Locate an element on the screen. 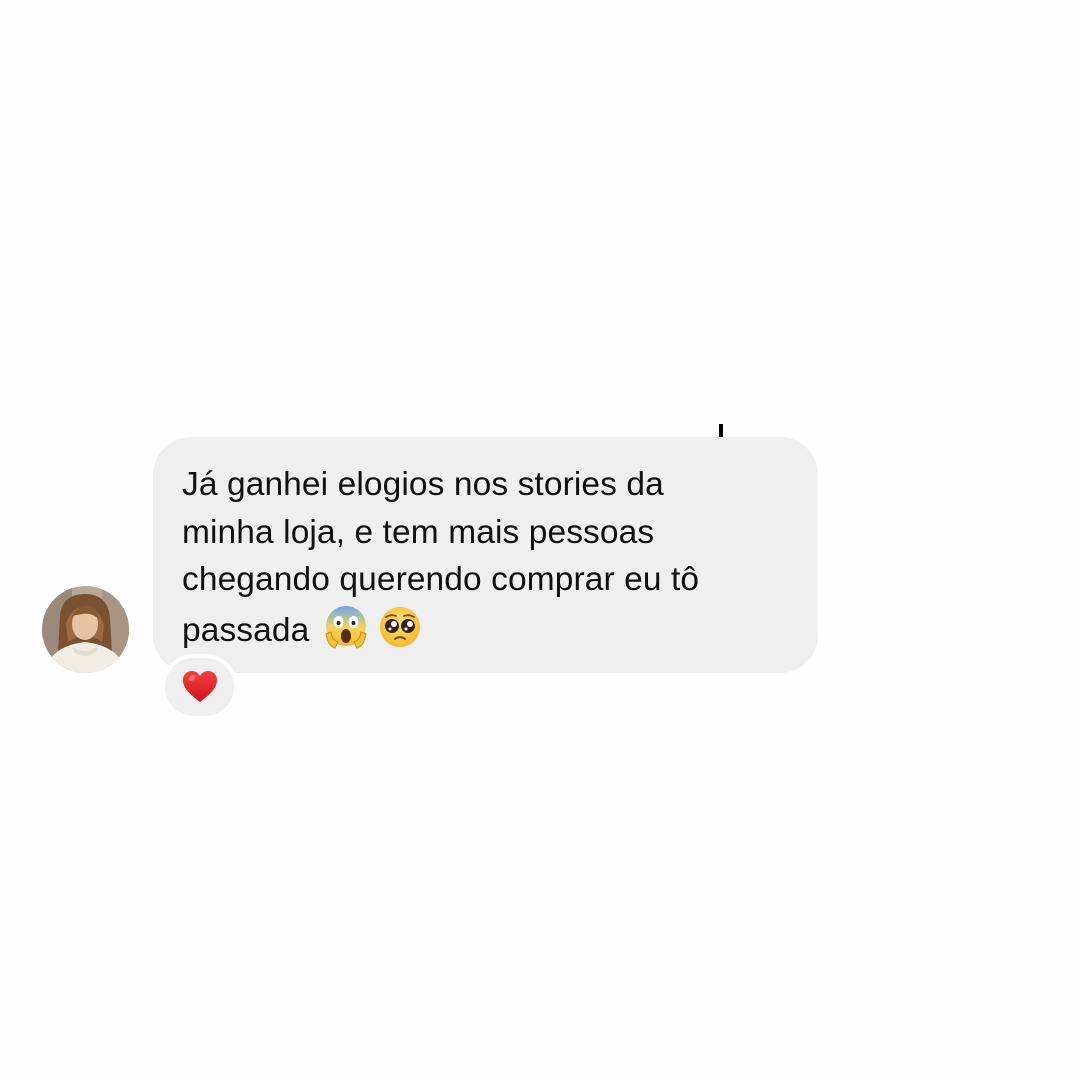  sender-avatar is located at coordinates (85, 629).